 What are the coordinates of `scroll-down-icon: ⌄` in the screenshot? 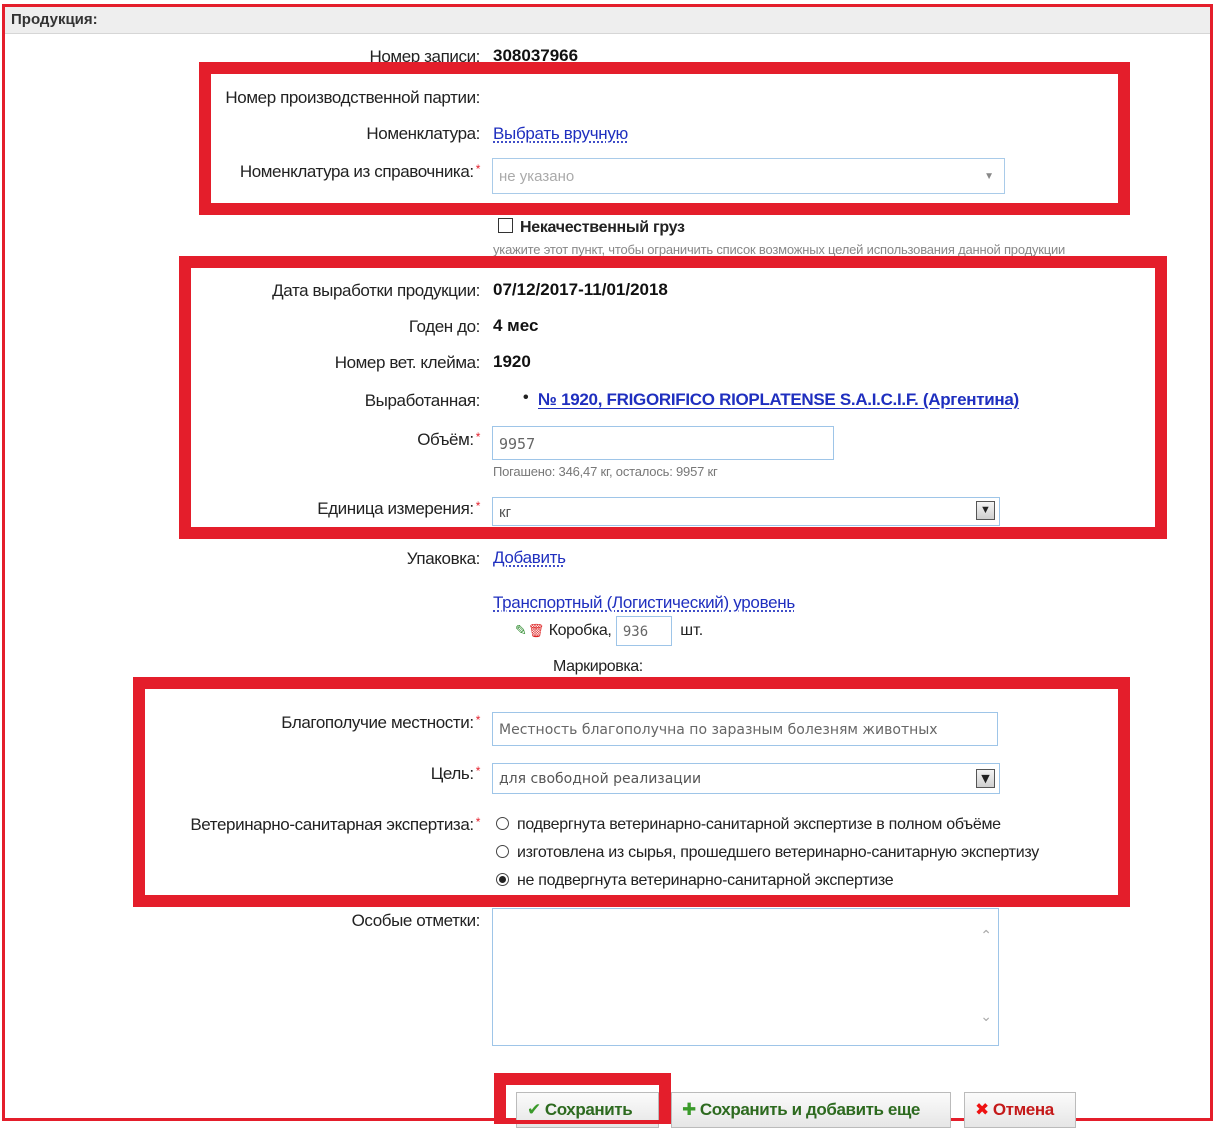 It's located at (986, 1016).